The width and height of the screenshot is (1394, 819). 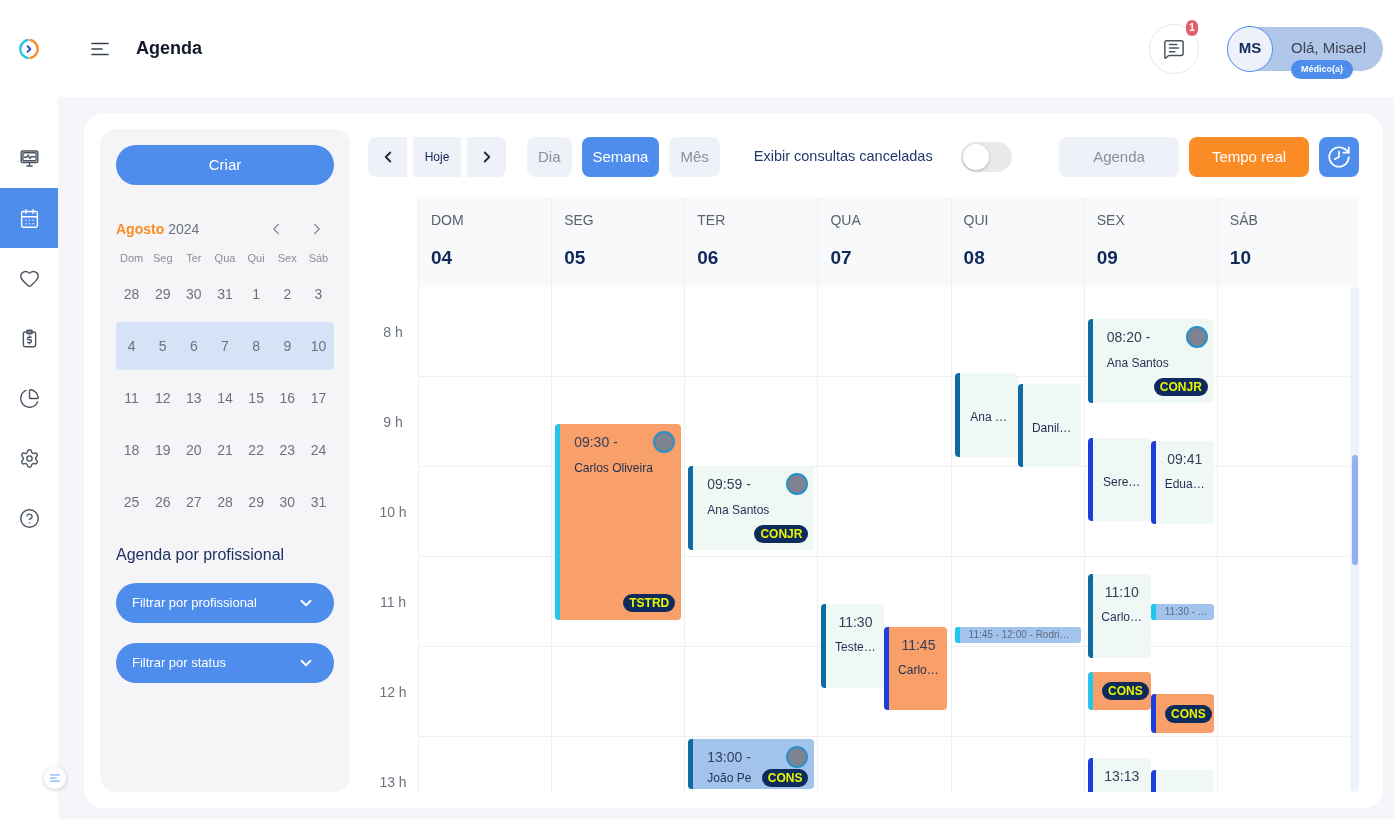 What do you see at coordinates (287, 258) in the screenshot?
I see `weekday-label: Sex` at bounding box center [287, 258].